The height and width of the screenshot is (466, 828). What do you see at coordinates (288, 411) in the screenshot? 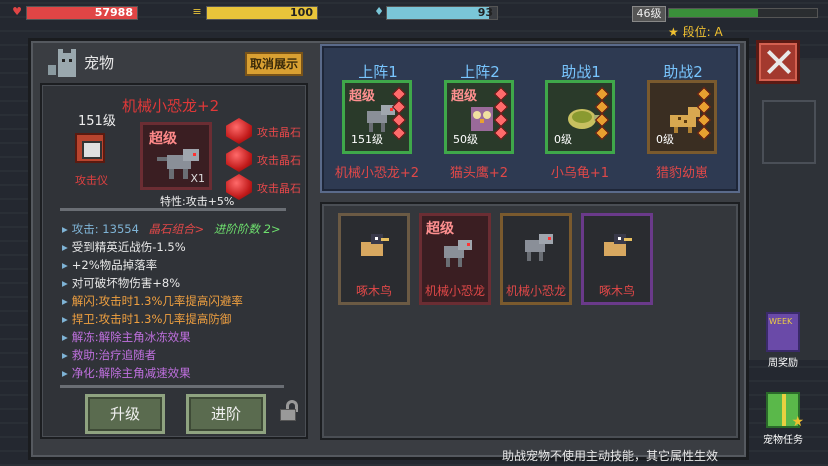
I see `lock-icon` at bounding box center [288, 411].